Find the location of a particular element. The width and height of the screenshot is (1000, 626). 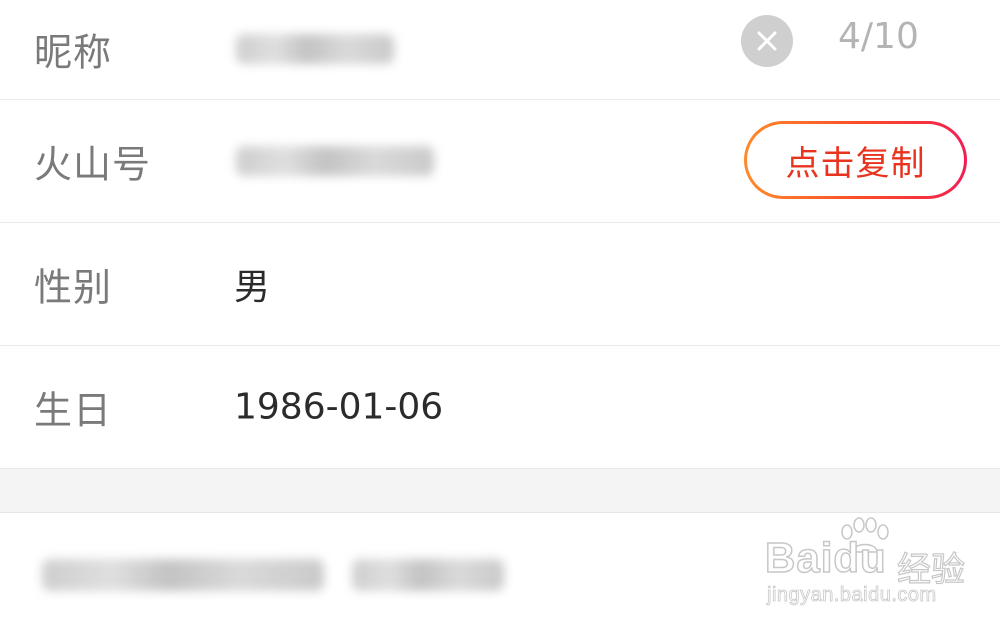

birthday-label: 生日 is located at coordinates (73, 410).